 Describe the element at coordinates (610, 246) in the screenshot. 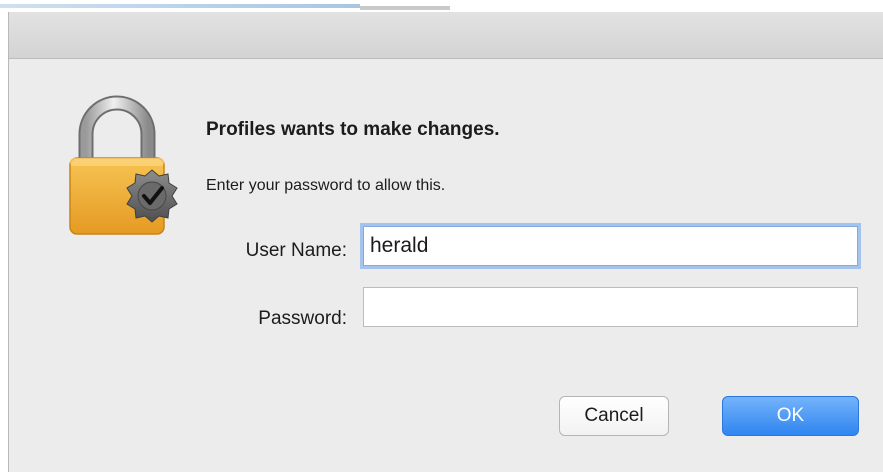

I see `username-field` at that location.